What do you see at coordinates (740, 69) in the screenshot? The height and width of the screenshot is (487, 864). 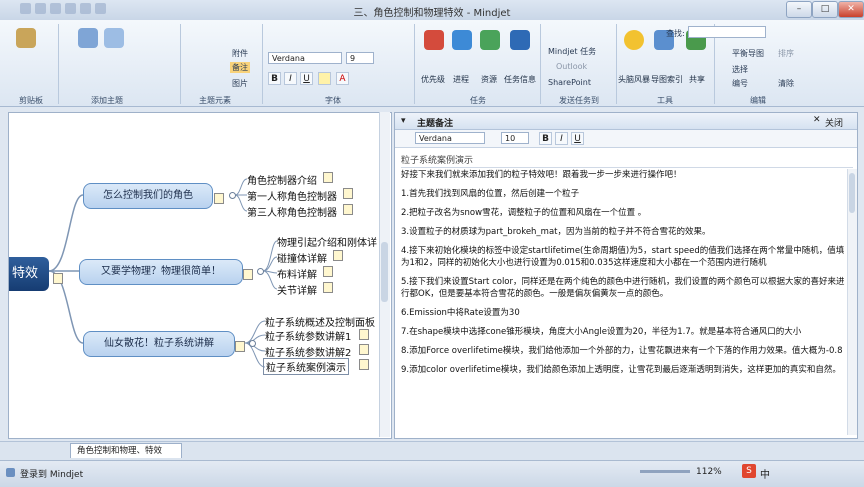 I see `select-button: 选择` at bounding box center [740, 69].